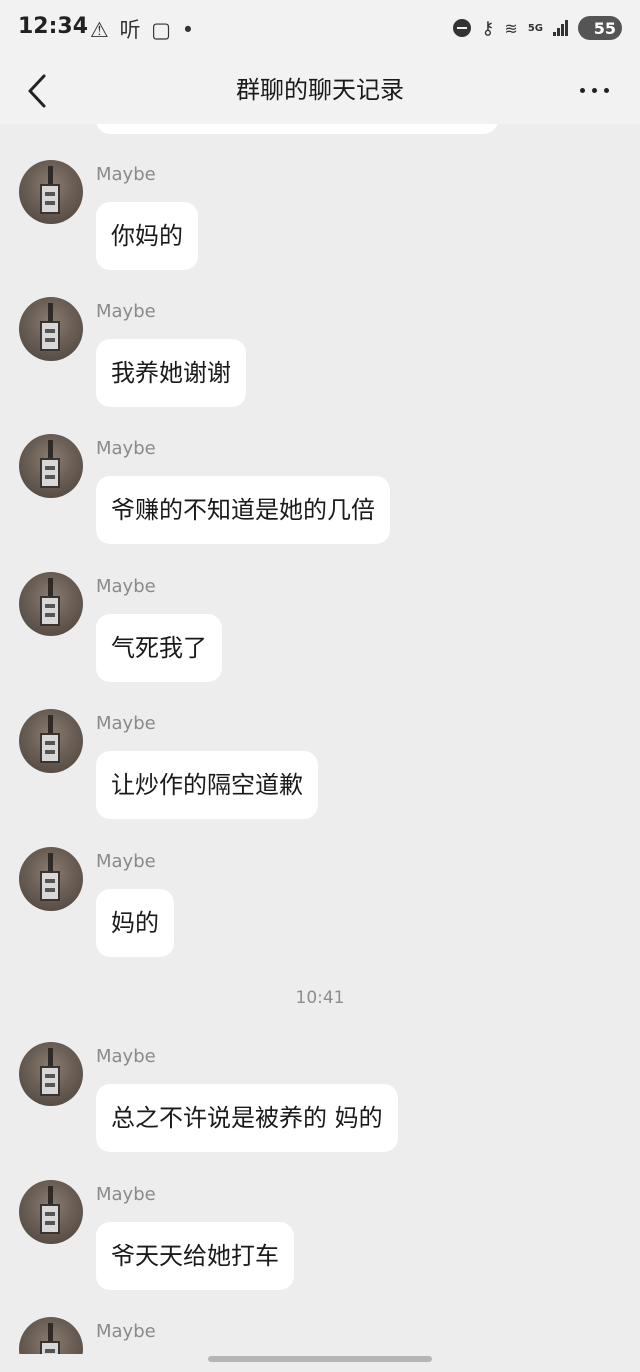 The height and width of the screenshot is (1372, 640). I want to click on message-item: Maybe 妈的, so click(320, 884).